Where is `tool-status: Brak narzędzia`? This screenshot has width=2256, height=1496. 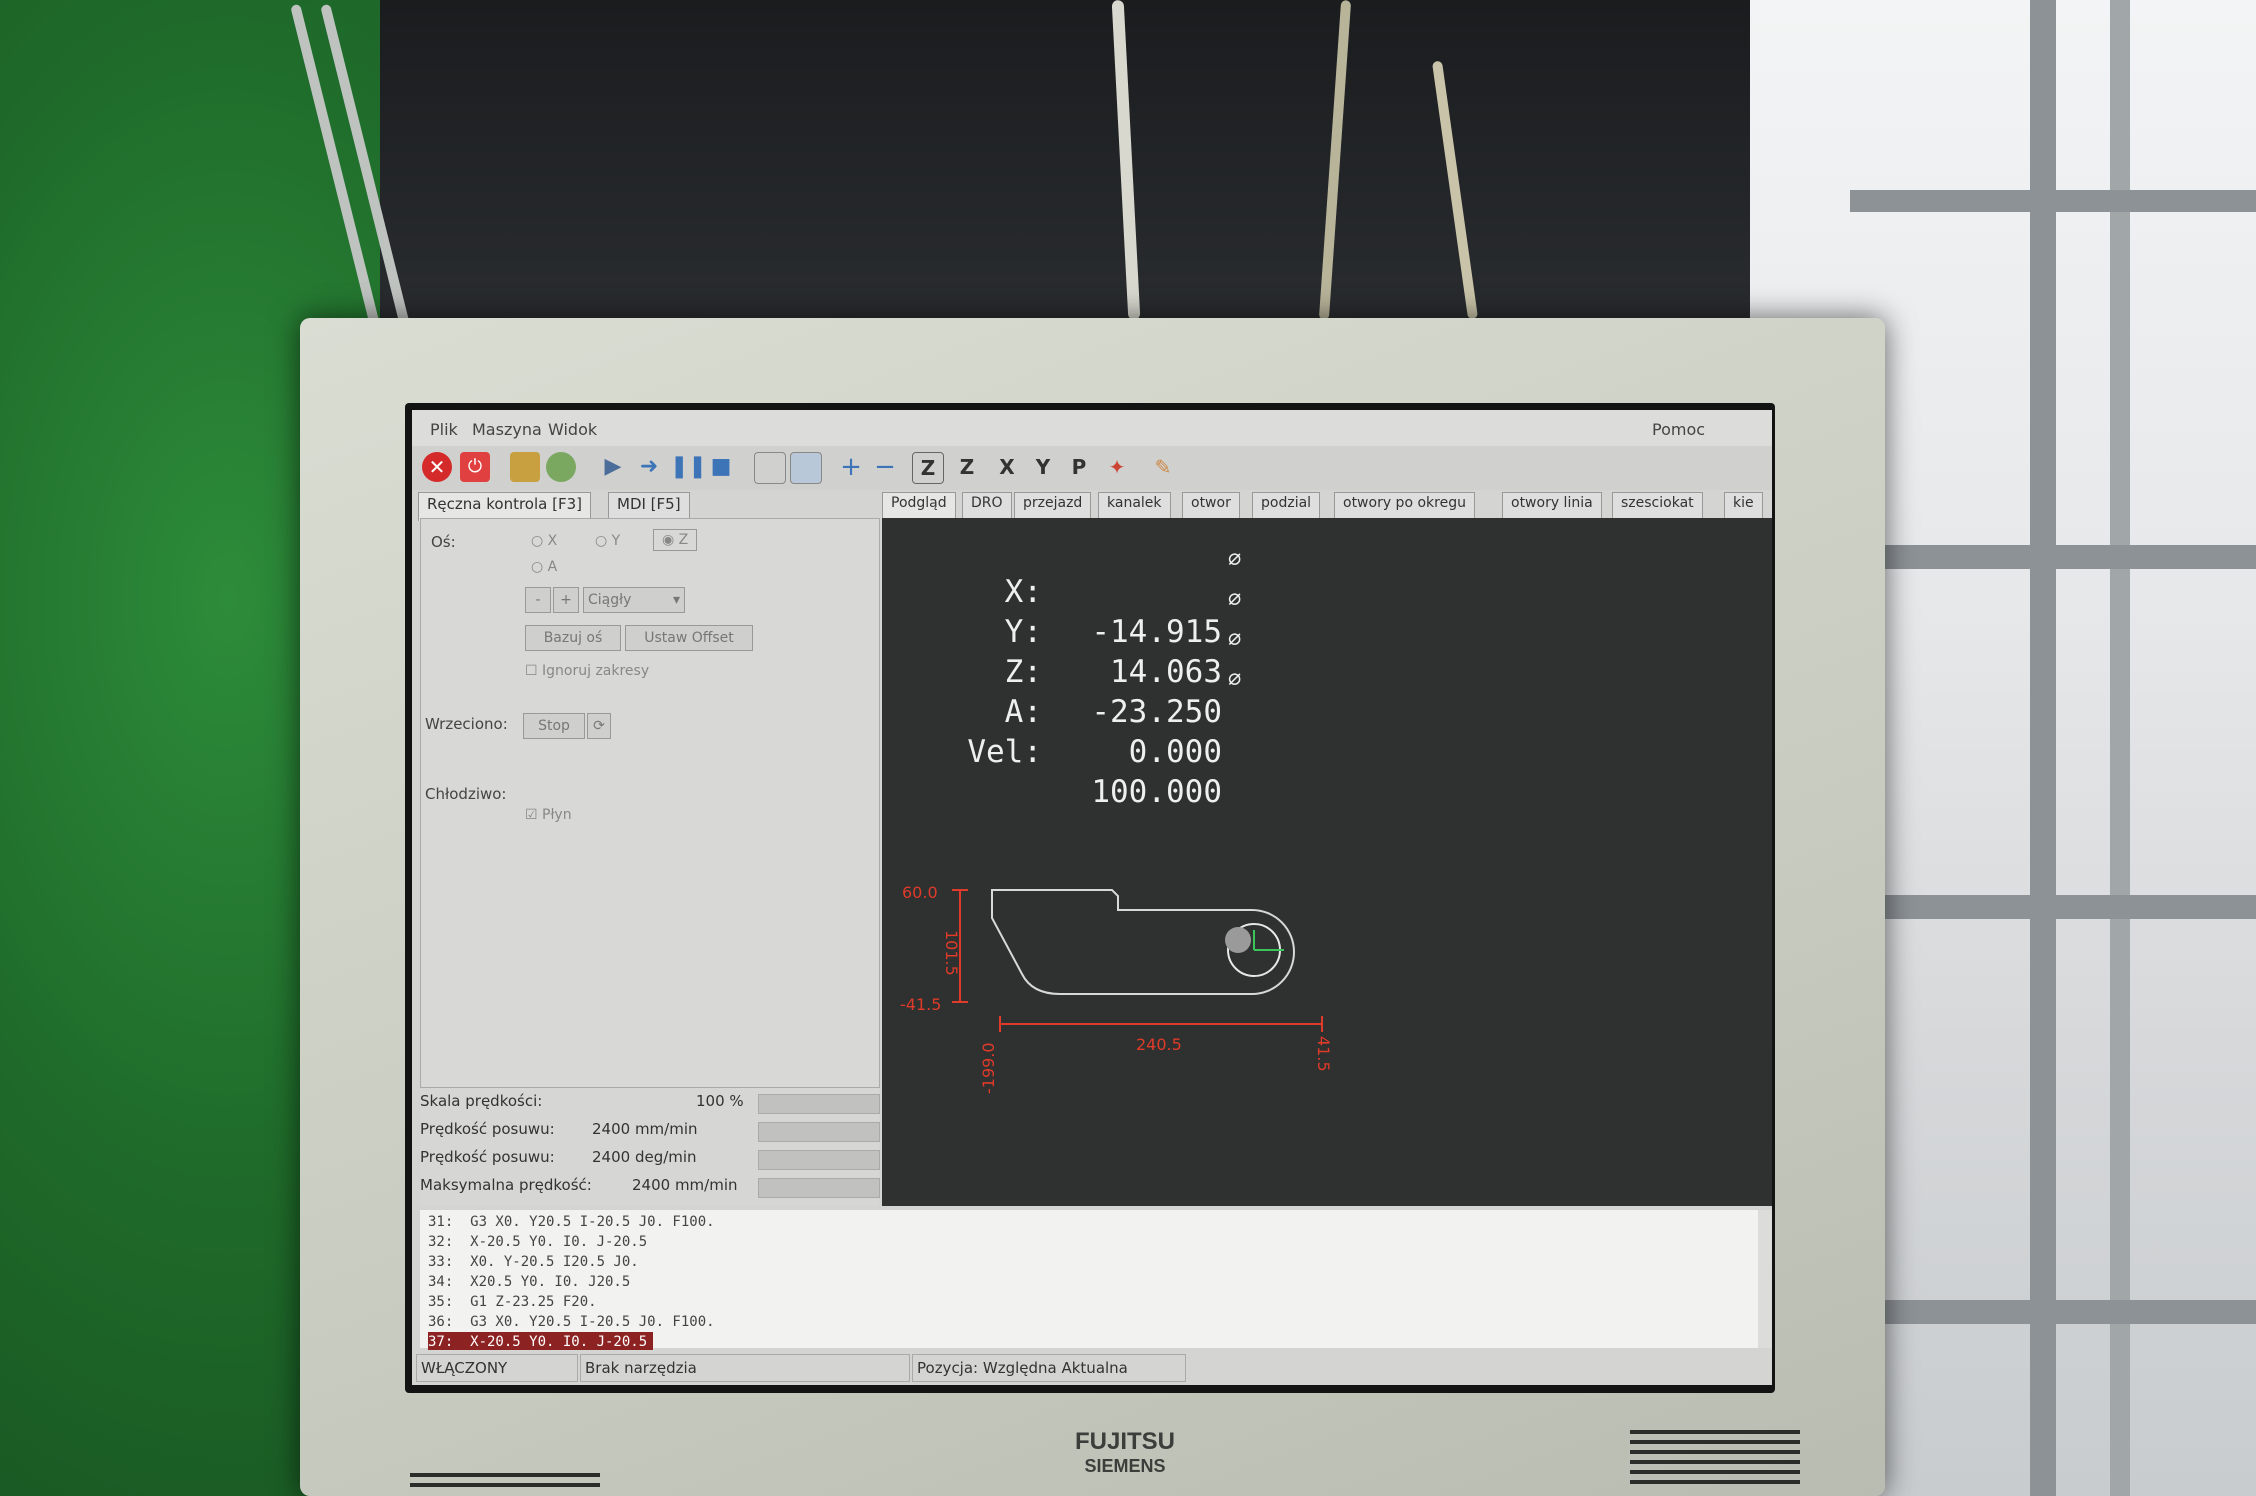 tool-status: Brak narzędzia is located at coordinates (745, 1368).